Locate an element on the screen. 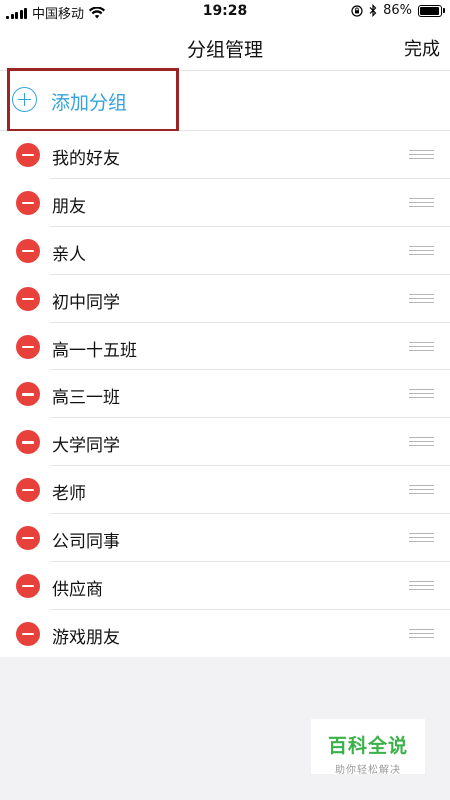 The image size is (450, 800). group-label: 公司同事 is located at coordinates (86, 542).